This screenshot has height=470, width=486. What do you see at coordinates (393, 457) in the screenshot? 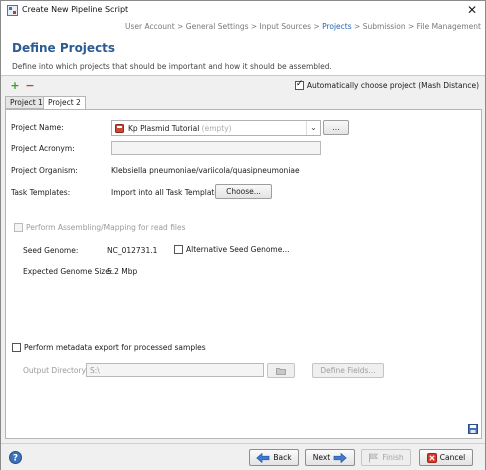
I see `finish-label: Finish` at bounding box center [393, 457].